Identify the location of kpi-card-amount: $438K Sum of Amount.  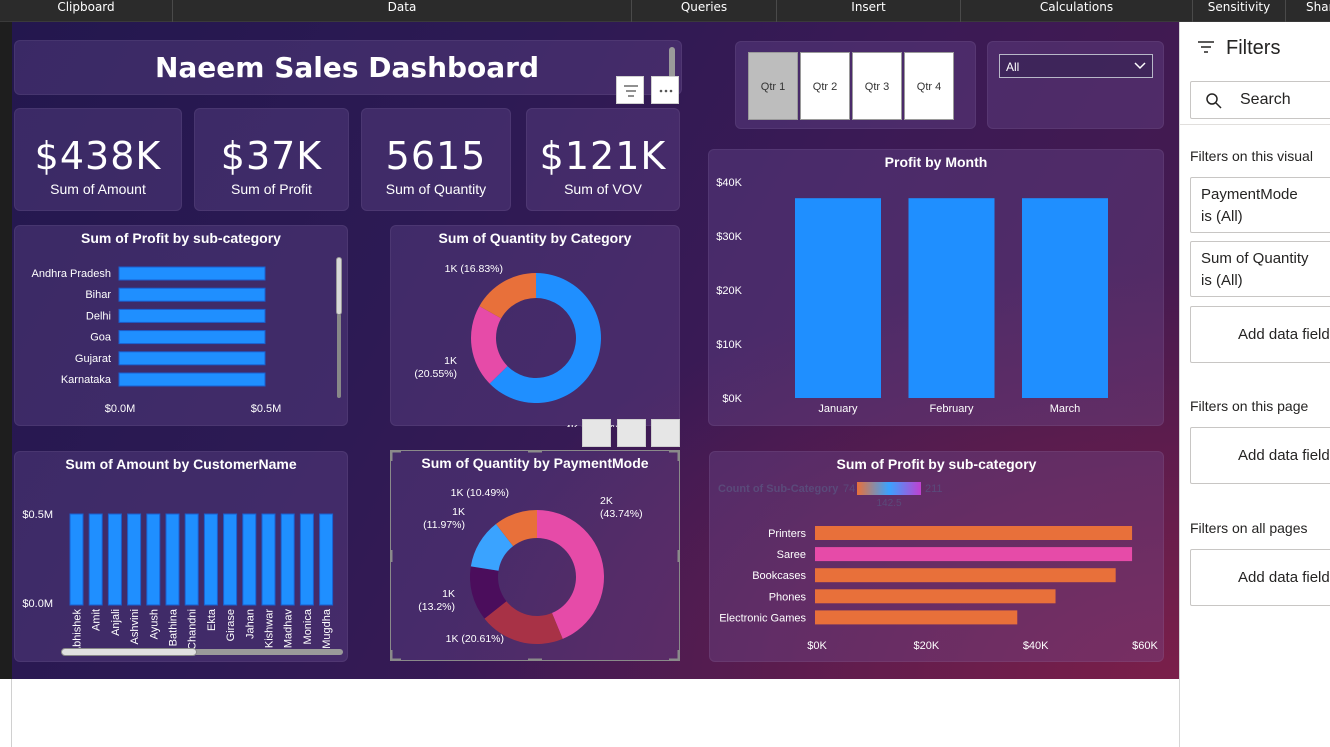
(98, 159).